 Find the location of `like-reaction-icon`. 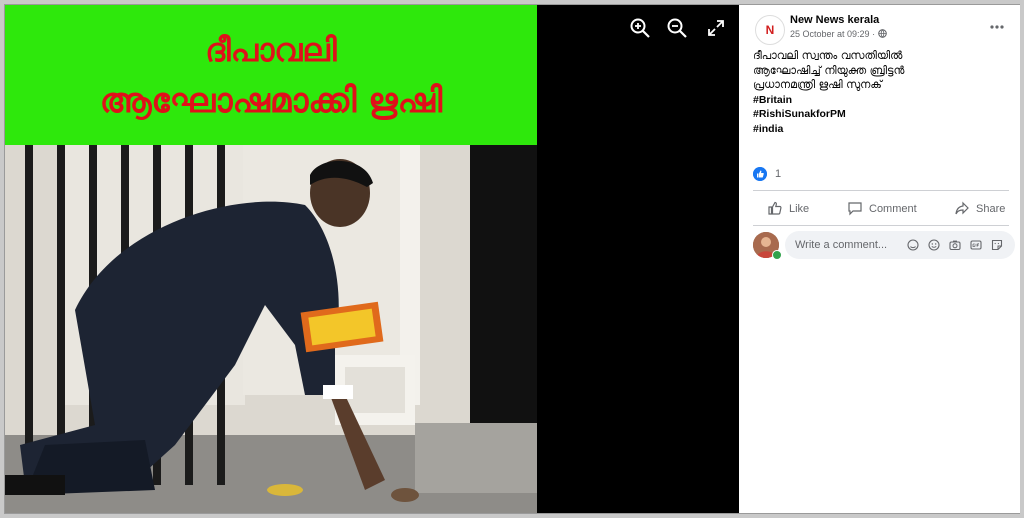

like-reaction-icon is located at coordinates (760, 174).